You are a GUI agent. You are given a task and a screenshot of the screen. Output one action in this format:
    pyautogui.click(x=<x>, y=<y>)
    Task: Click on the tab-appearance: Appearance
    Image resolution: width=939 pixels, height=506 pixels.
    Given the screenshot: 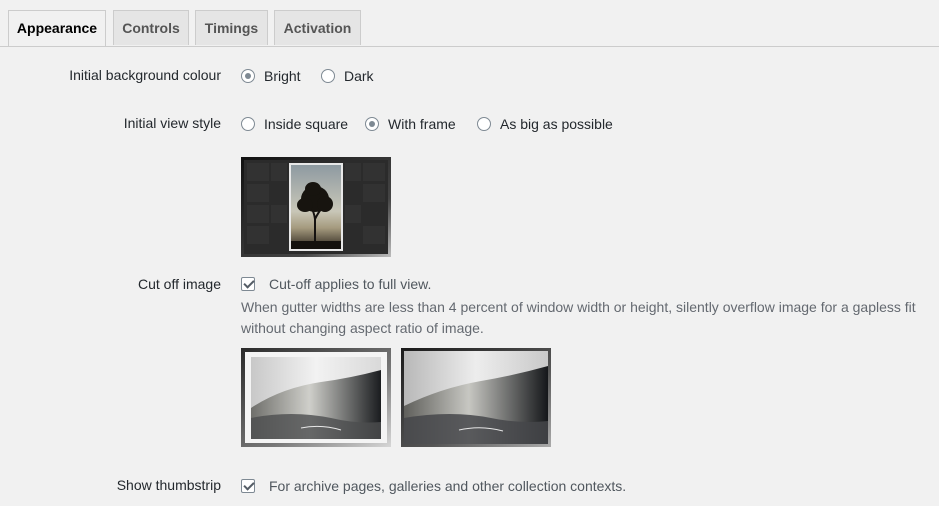 What is the action you would take?
    pyautogui.click(x=57, y=28)
    